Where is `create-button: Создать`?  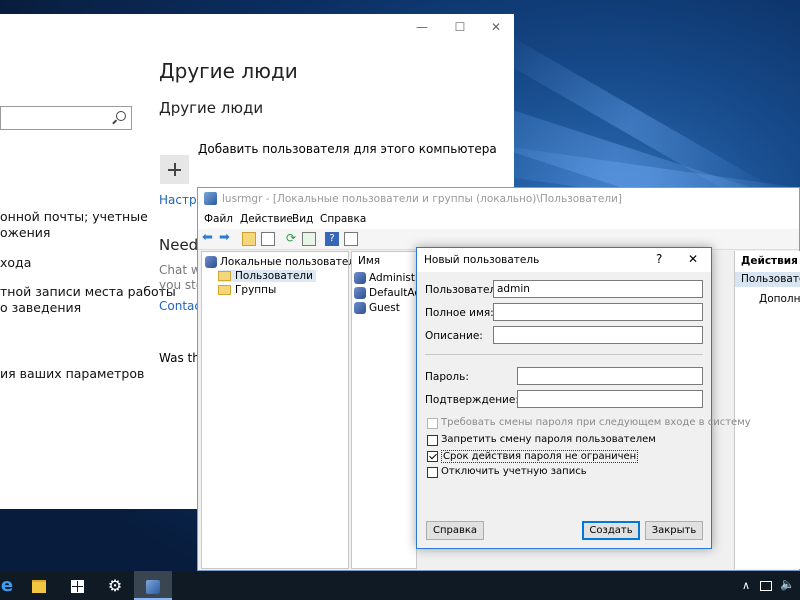 create-button: Создать is located at coordinates (611, 530).